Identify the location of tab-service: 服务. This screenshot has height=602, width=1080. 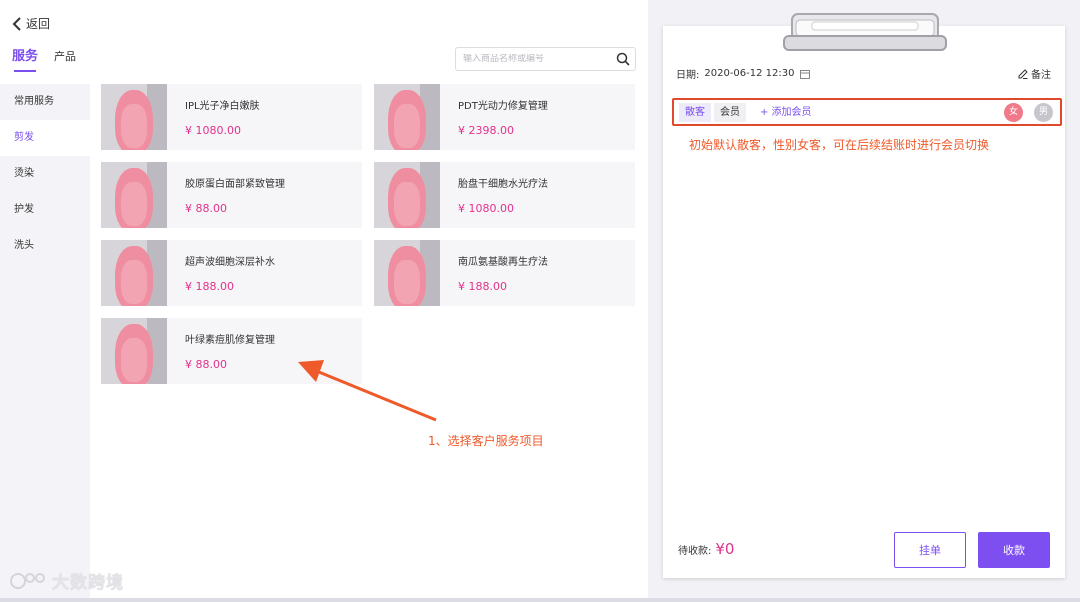
(25, 58).